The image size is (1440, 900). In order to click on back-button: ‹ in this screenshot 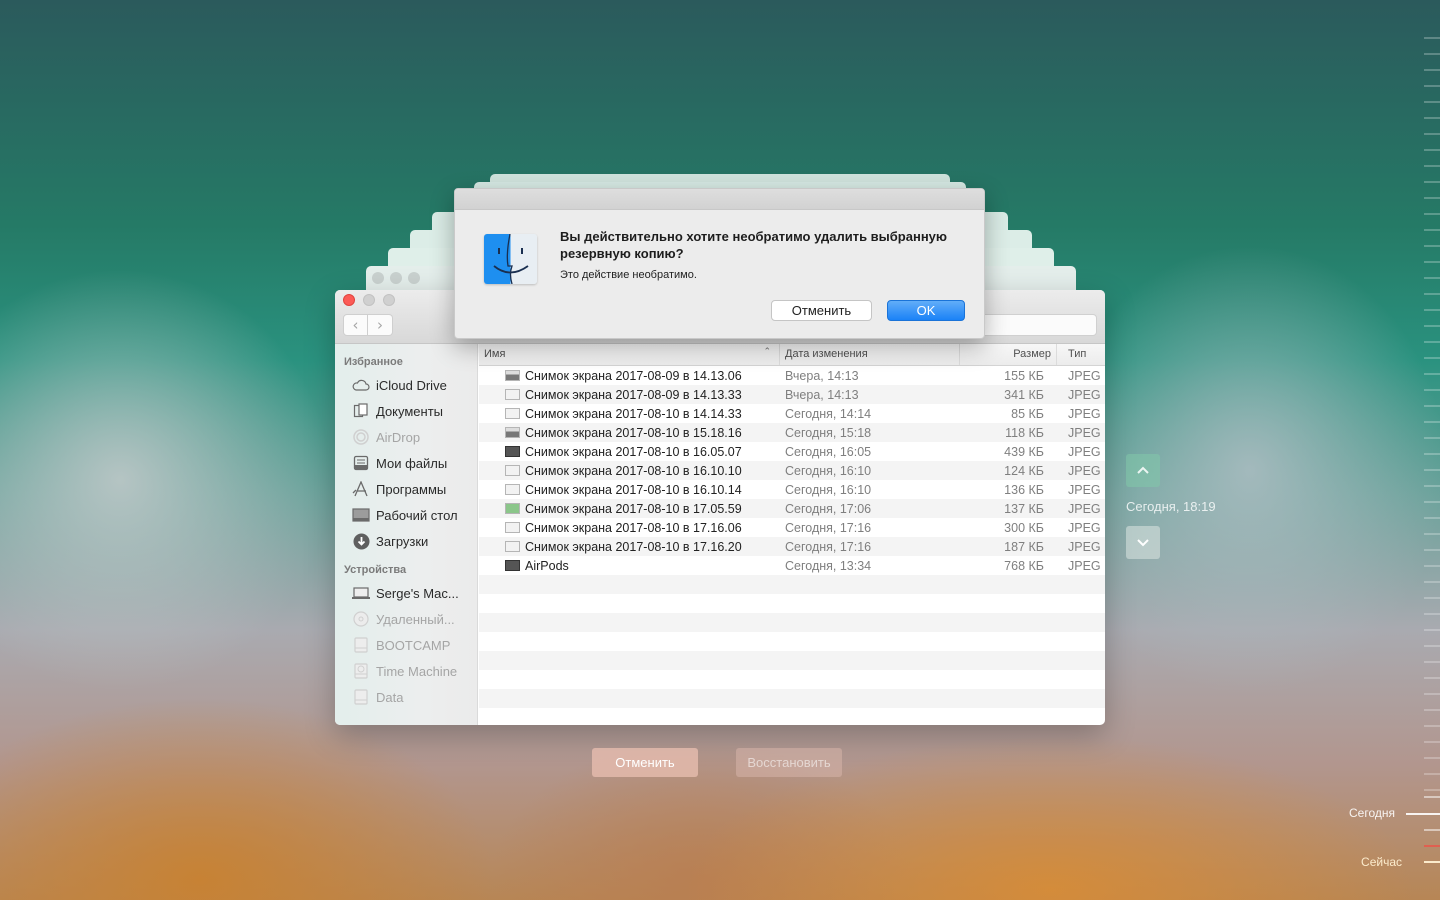, I will do `click(355, 325)`.